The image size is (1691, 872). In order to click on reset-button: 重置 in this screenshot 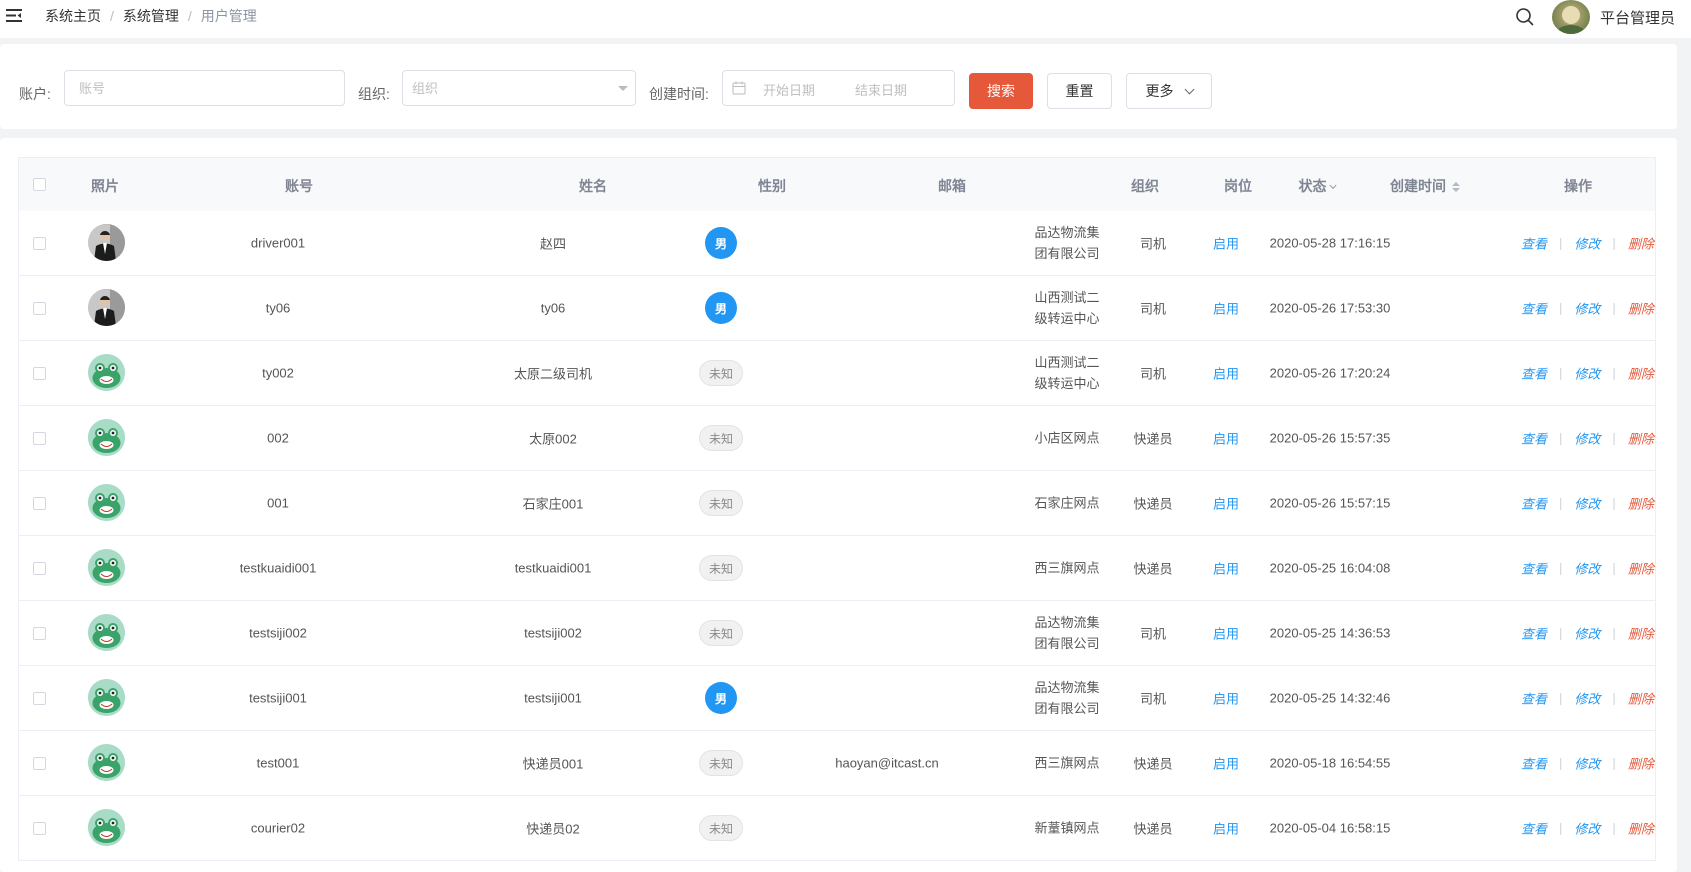, I will do `click(1079, 91)`.